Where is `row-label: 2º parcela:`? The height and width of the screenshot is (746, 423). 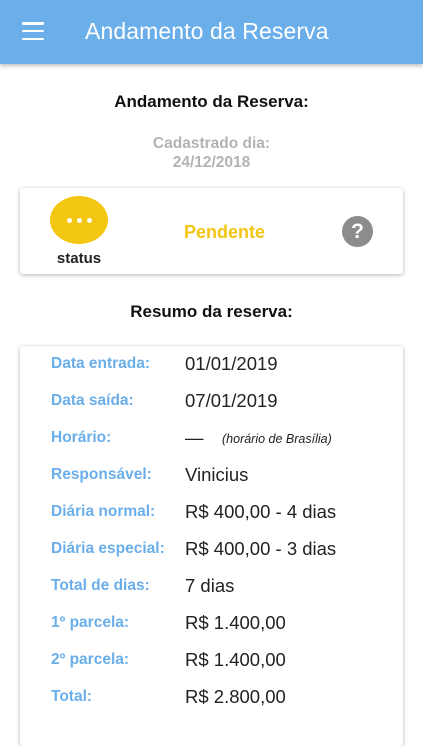 row-label: 2º parcela: is located at coordinates (90, 659).